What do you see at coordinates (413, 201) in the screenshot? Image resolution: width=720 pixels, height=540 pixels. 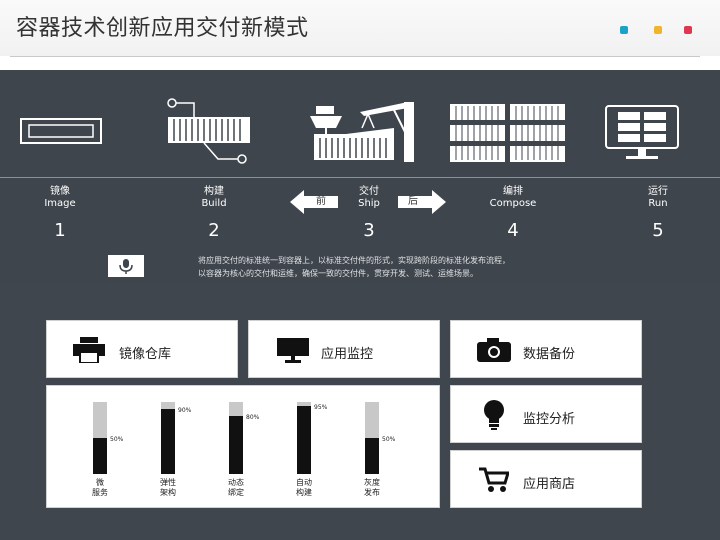 I see `next-label: 后` at bounding box center [413, 201].